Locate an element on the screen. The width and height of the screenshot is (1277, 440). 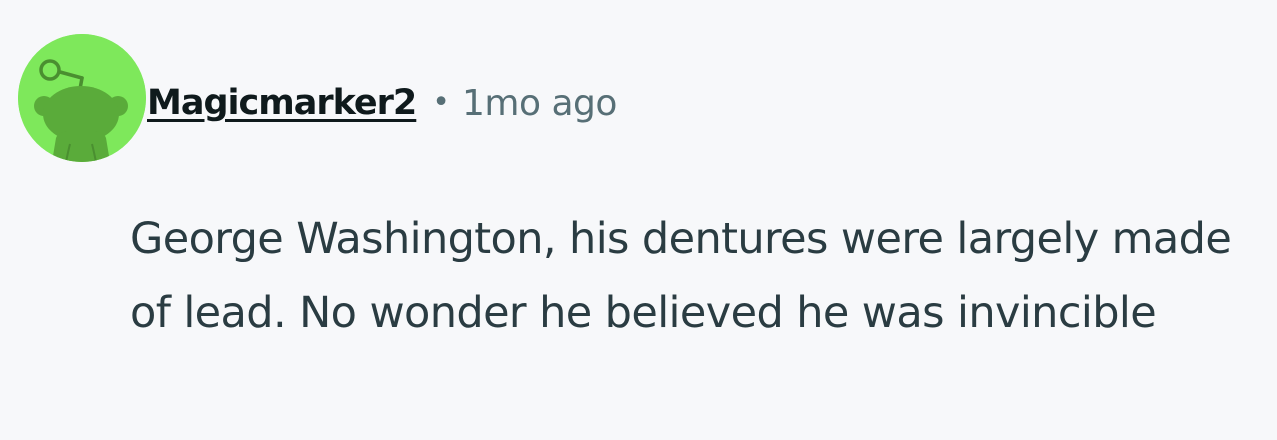
snoo-avatar-icon is located at coordinates (82, 98).